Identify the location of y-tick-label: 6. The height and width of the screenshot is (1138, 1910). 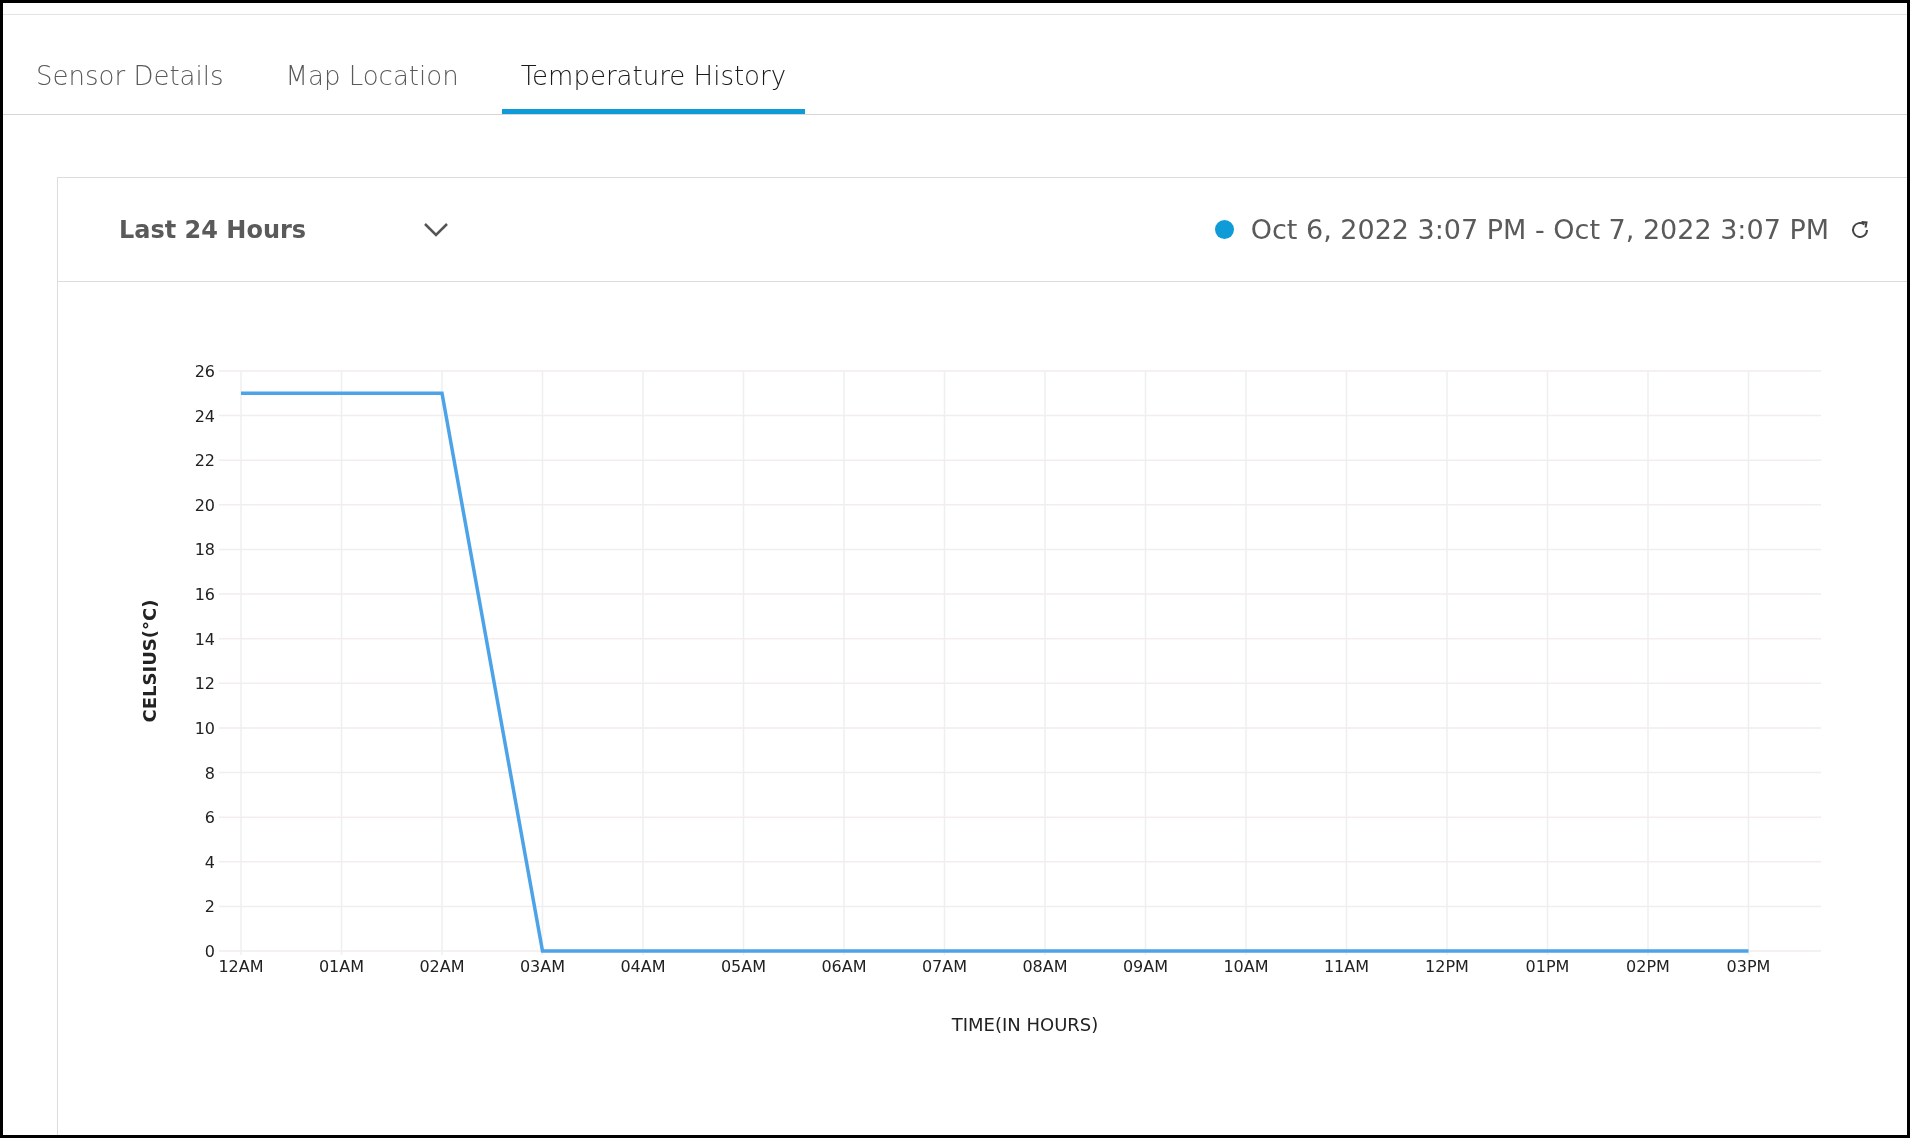
(209, 818).